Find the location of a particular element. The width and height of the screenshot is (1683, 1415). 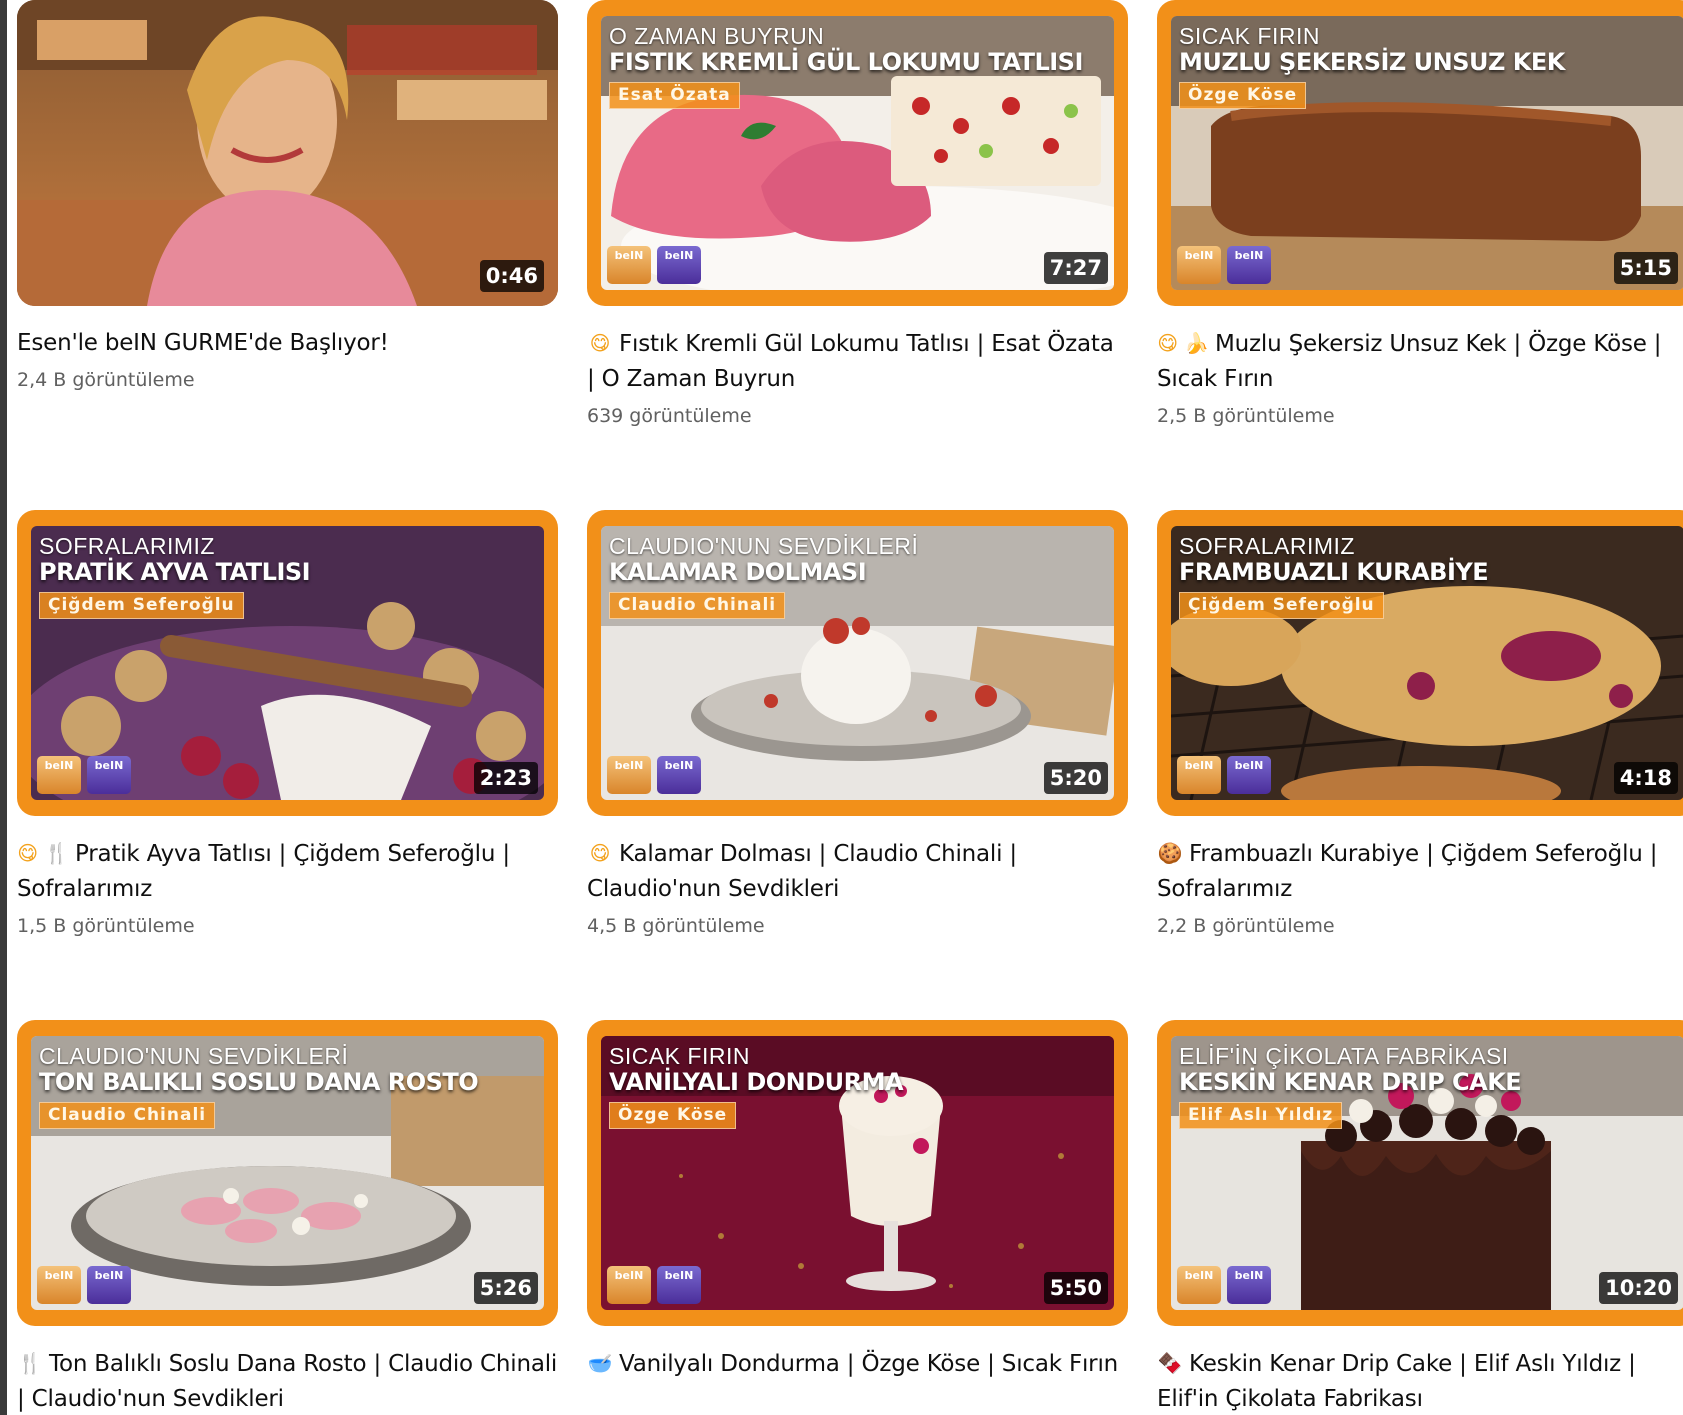

thumbnail-show-name: ELİF'İN ÇİKOLATA FABRİKASI is located at coordinates (1344, 1056).